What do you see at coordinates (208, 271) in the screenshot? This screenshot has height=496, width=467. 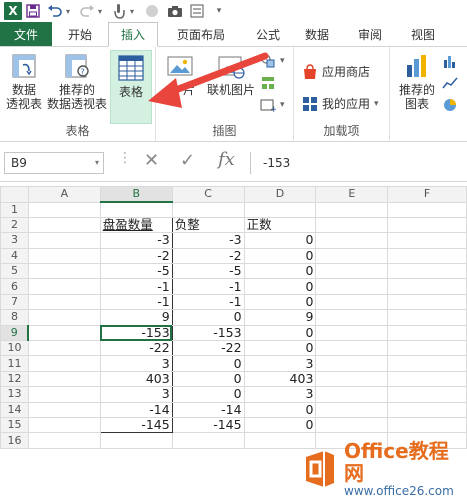 I see `cell-c5: -5` at bounding box center [208, 271].